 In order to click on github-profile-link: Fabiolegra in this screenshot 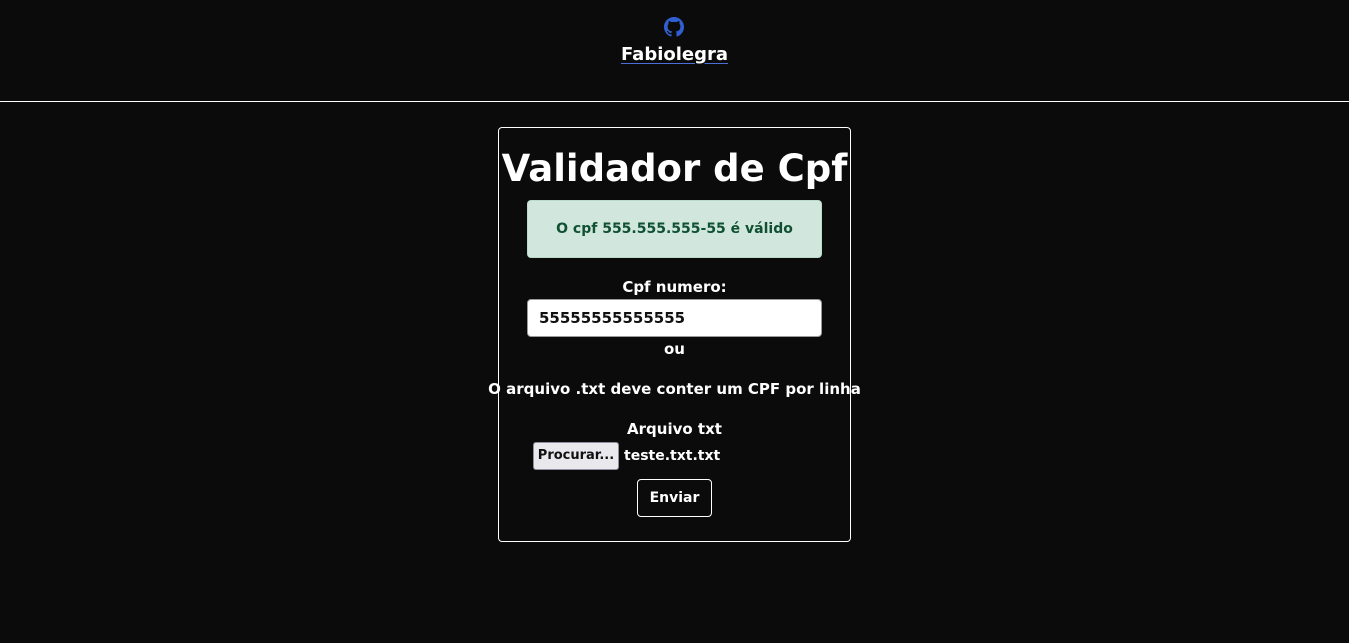, I will do `click(674, 55)`.